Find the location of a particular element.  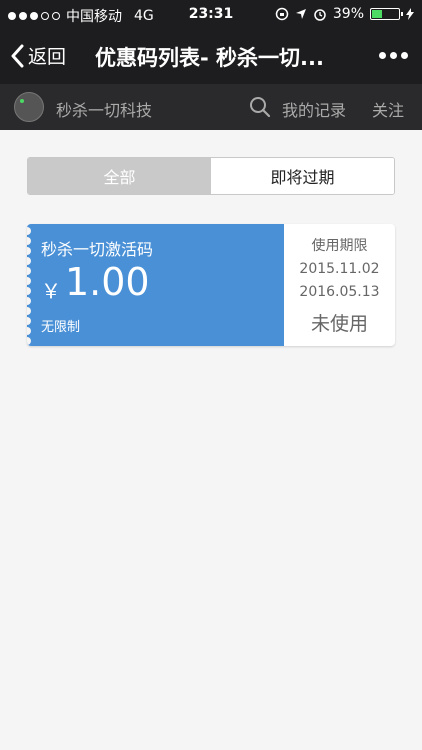

tab-all: 全部 is located at coordinates (119, 176).